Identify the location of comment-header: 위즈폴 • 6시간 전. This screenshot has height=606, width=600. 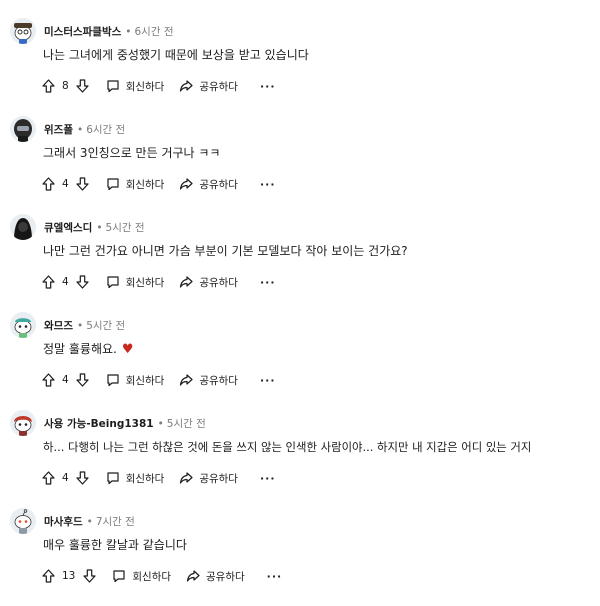
(84, 130).